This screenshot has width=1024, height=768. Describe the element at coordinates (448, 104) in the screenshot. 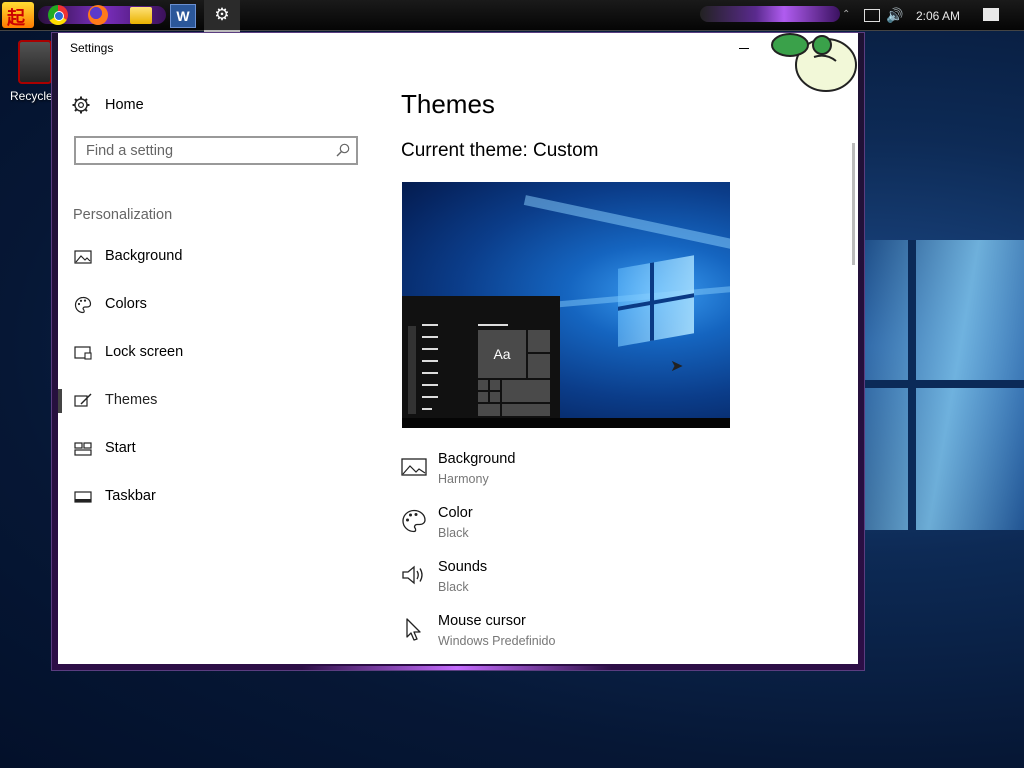

I see `page-title: Themes` at that location.